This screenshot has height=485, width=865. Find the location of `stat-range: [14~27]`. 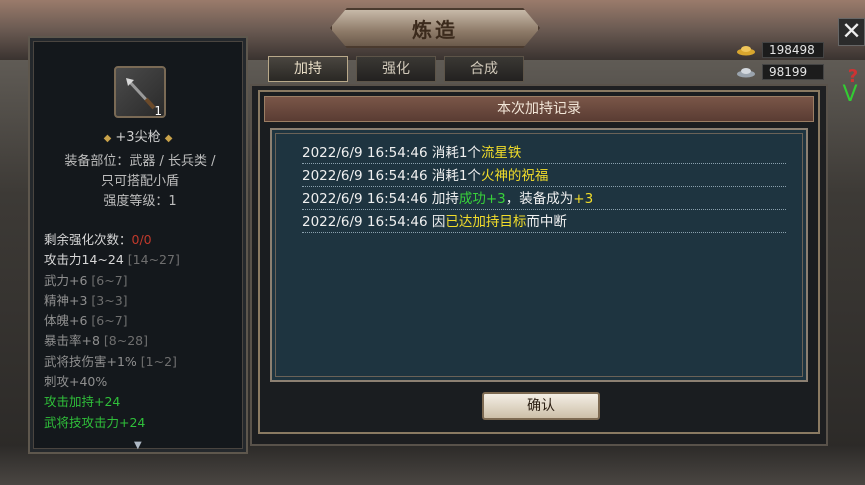

stat-range: [14~27] is located at coordinates (153, 260).